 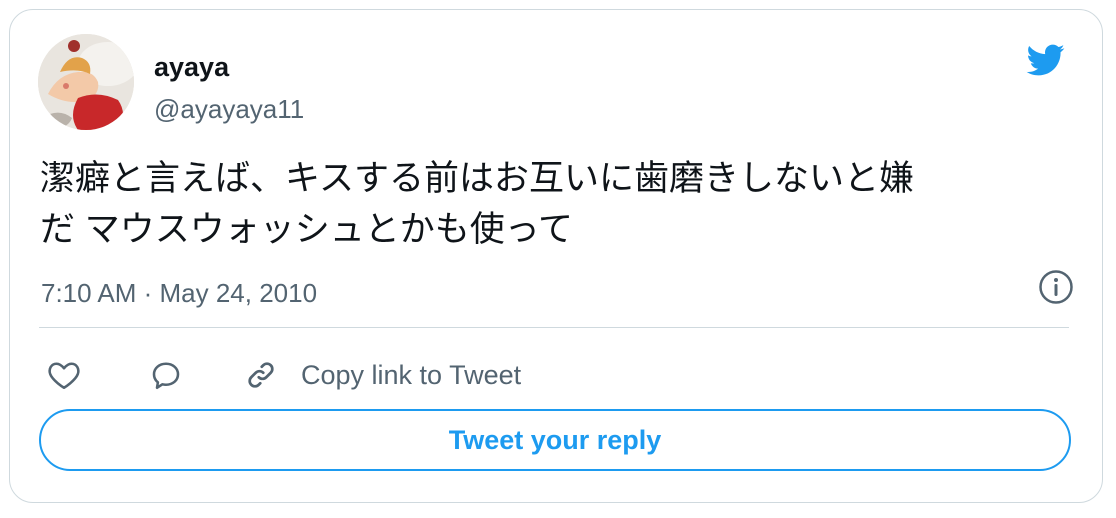 What do you see at coordinates (261, 375) in the screenshot?
I see `link-icon` at bounding box center [261, 375].